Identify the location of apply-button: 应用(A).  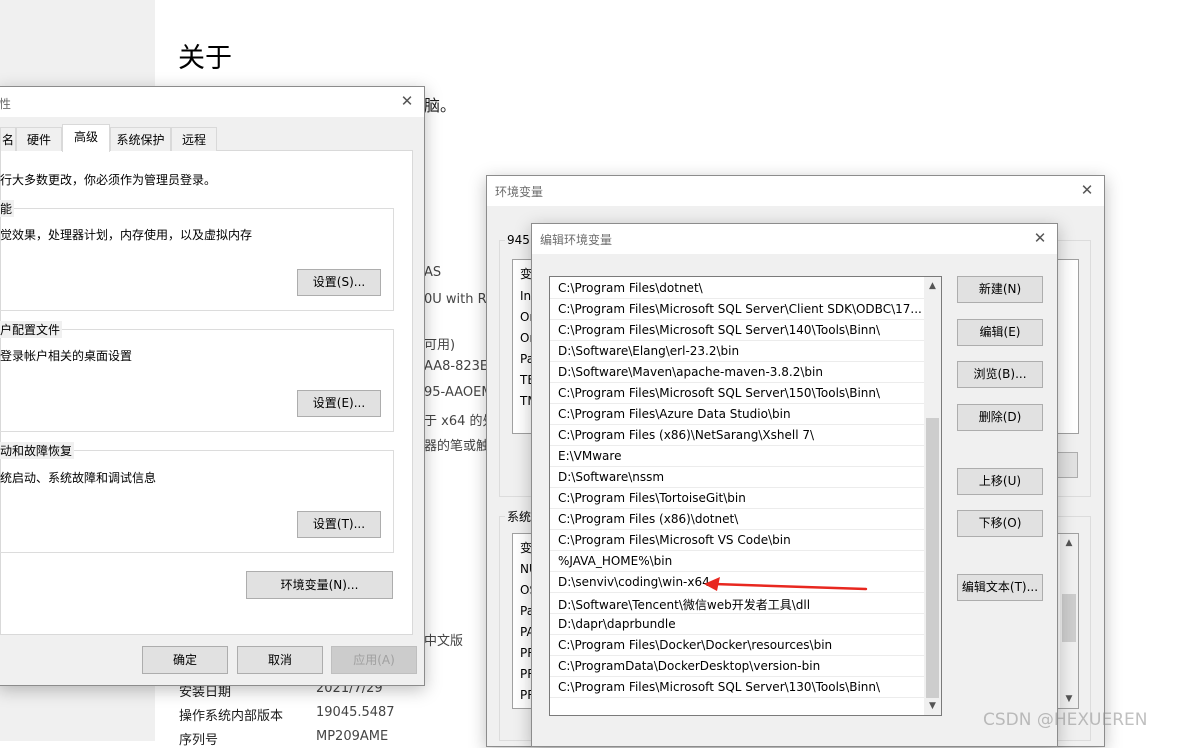
(374, 660).